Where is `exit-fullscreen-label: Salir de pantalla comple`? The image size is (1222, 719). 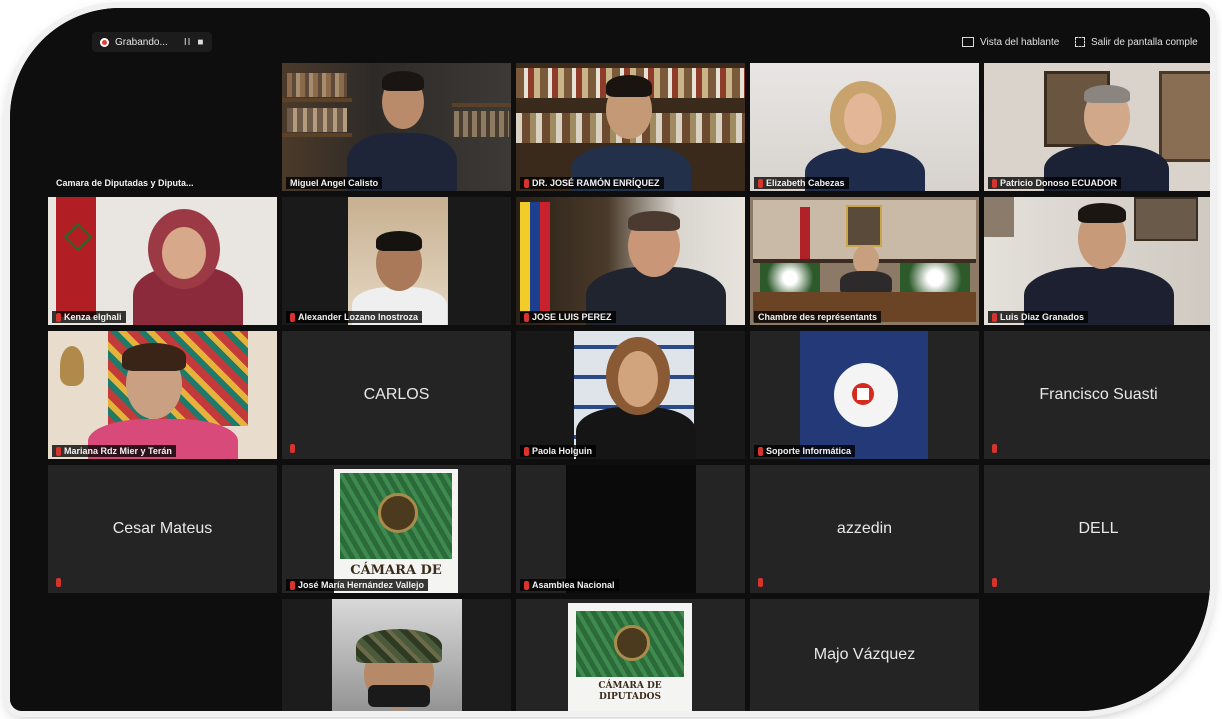 exit-fullscreen-label: Salir de pantalla comple is located at coordinates (1144, 42).